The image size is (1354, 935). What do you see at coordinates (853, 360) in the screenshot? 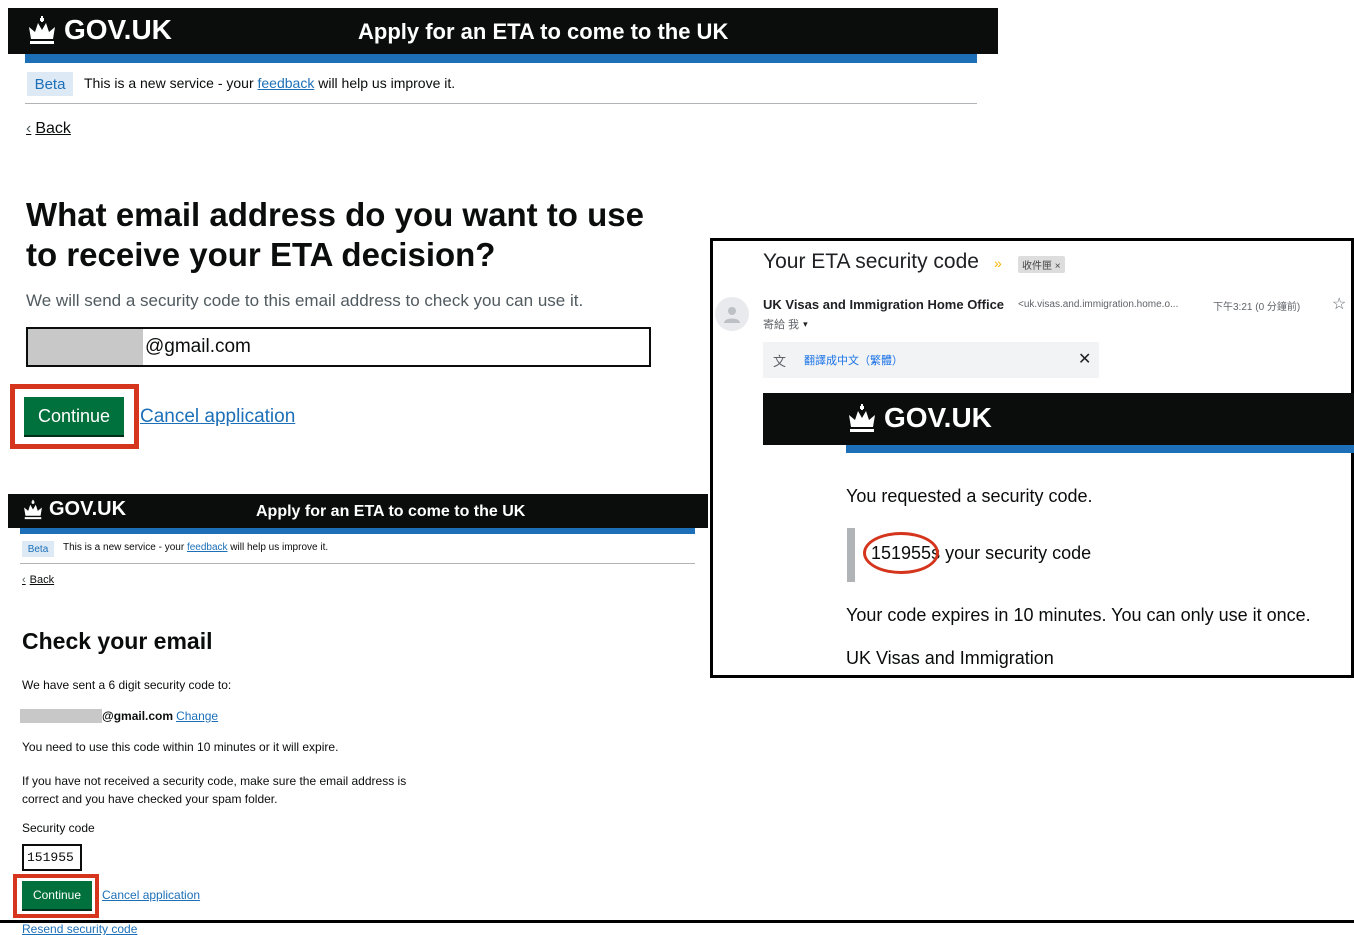
I see `translate-link: 翻譯成中文（繁體）` at bounding box center [853, 360].